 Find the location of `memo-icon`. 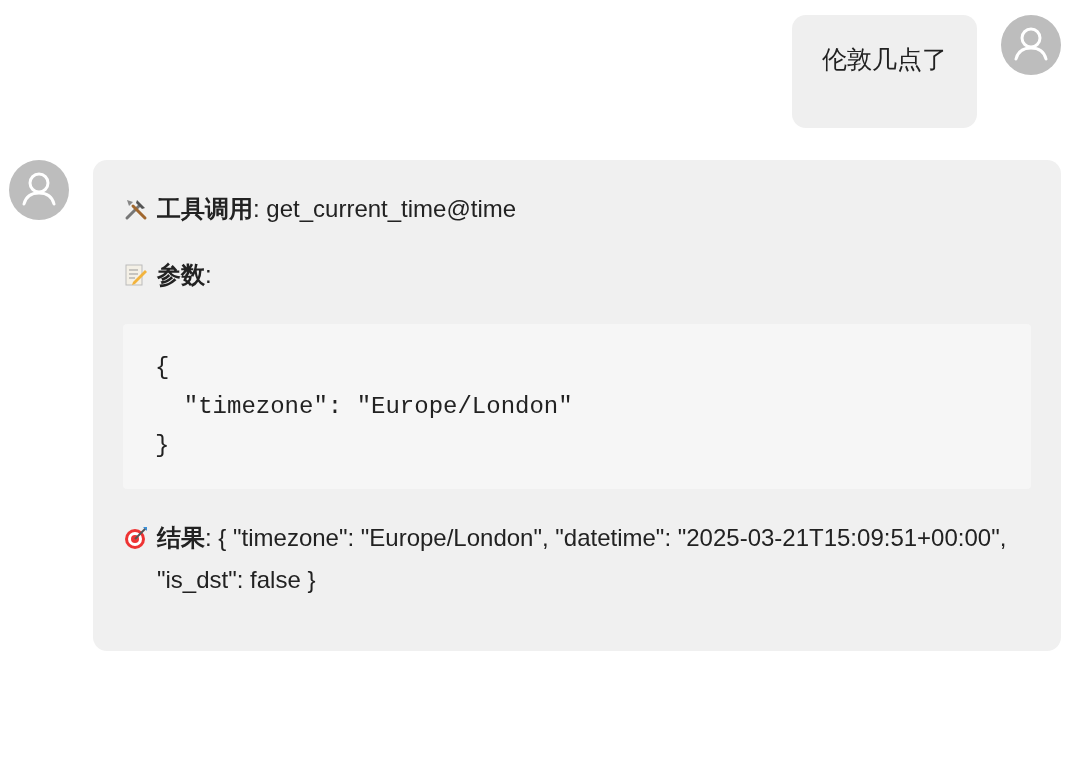

memo-icon is located at coordinates (136, 275).